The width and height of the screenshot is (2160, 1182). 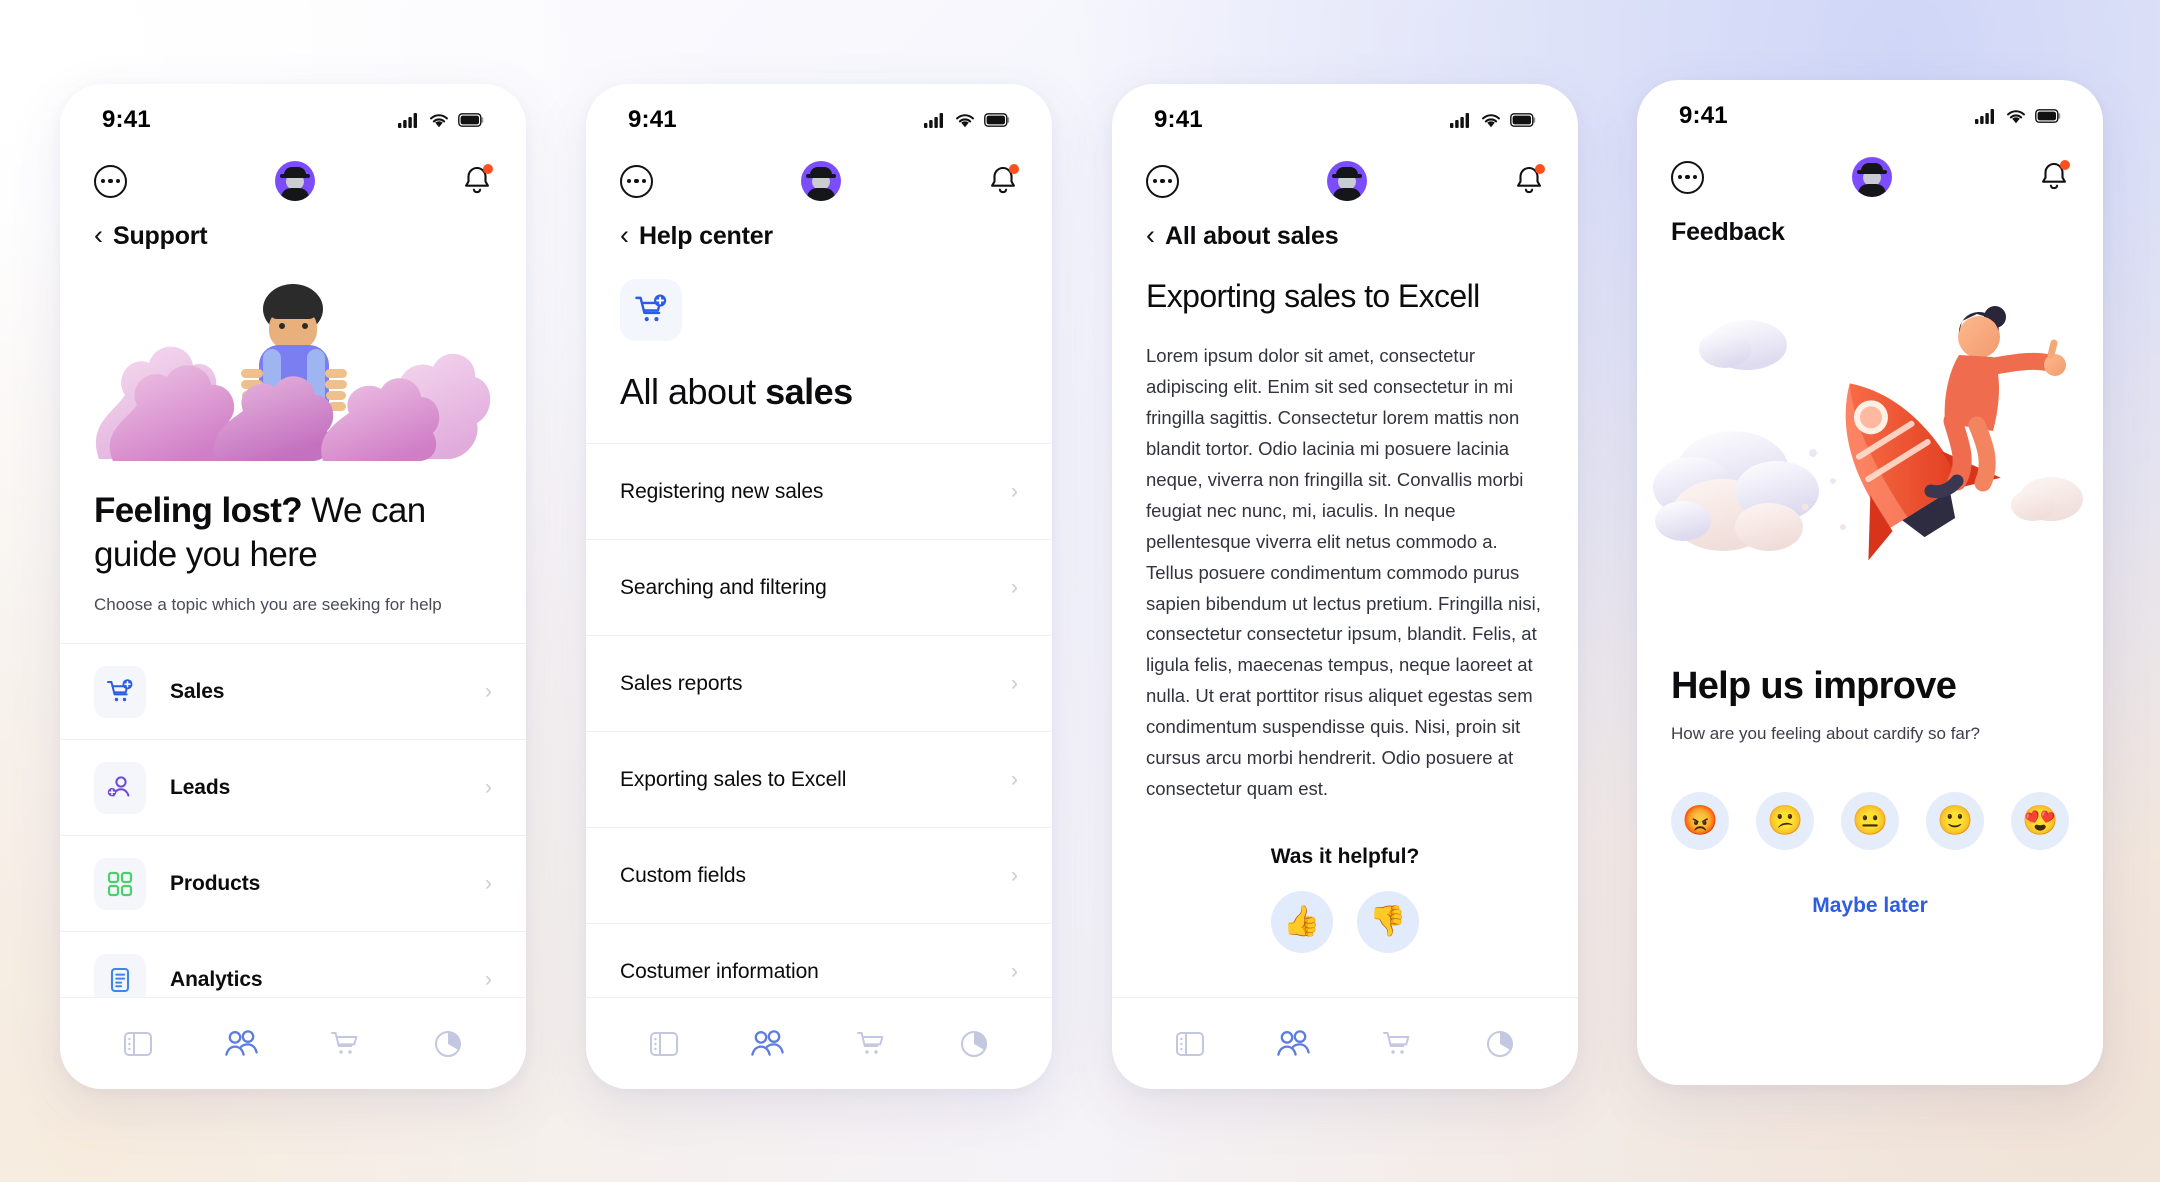 What do you see at coordinates (120, 883) in the screenshot?
I see `grid-squares-icon` at bounding box center [120, 883].